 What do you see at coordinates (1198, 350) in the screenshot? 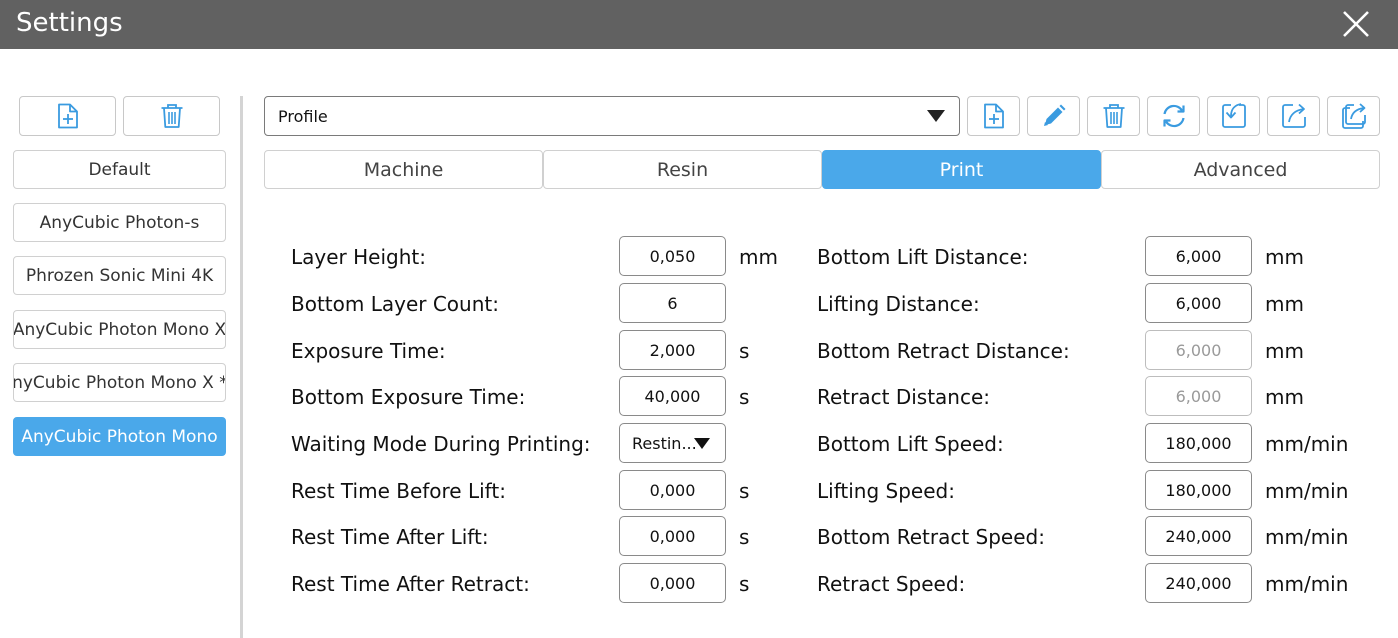
I see `bottom-retract-distance-input: 6,000` at bounding box center [1198, 350].